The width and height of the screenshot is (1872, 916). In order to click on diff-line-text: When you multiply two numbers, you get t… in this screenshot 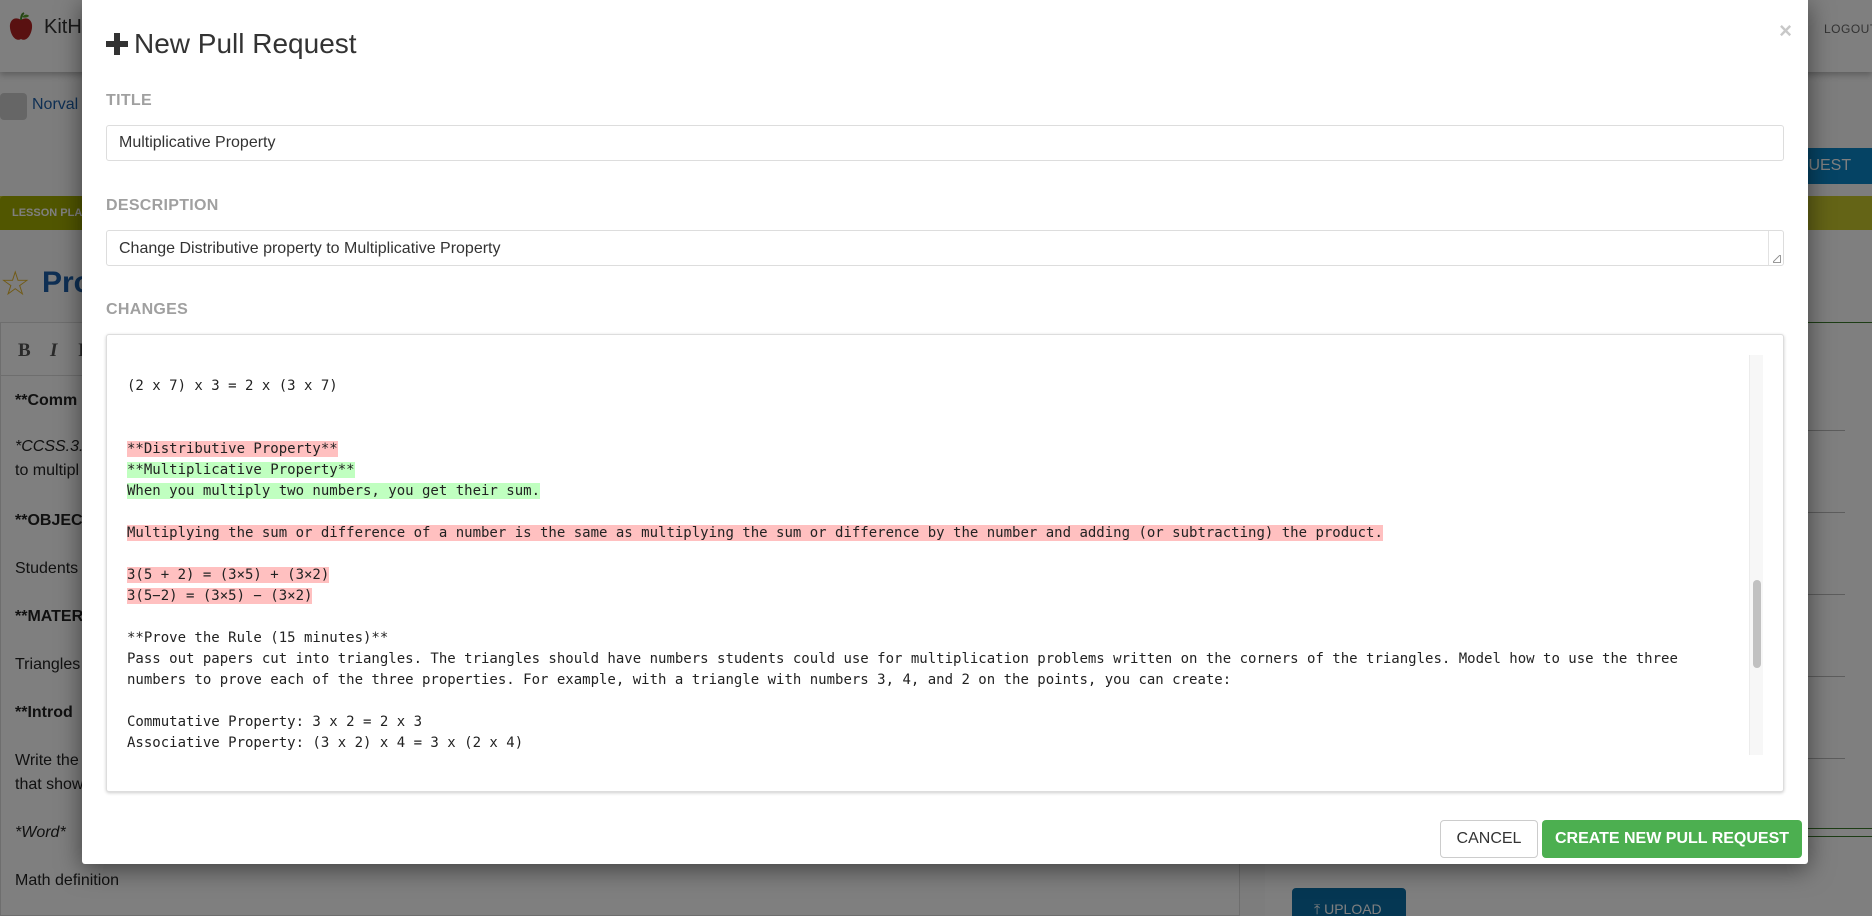, I will do `click(334, 491)`.